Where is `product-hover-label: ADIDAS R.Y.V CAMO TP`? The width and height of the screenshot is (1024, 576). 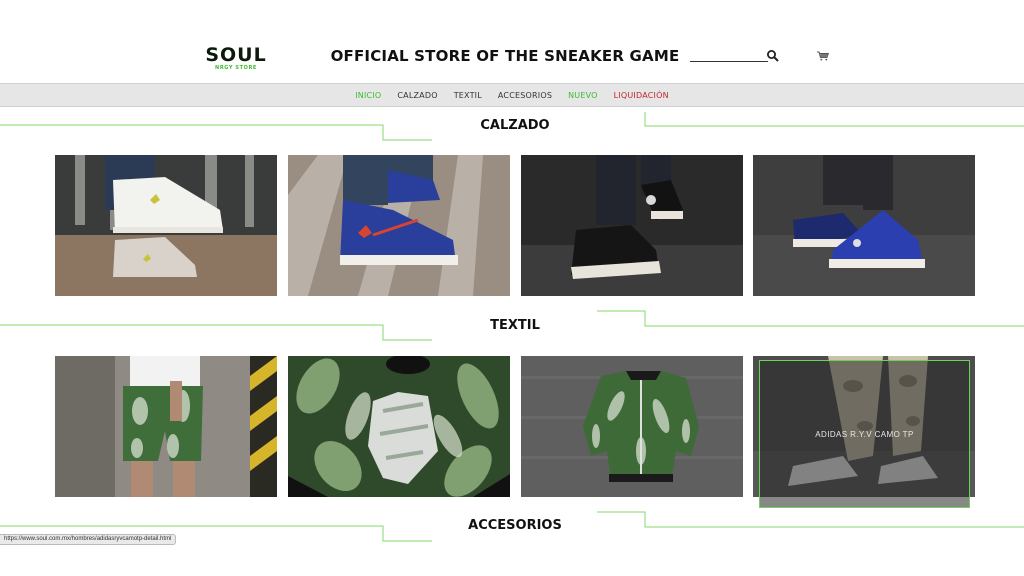 product-hover-label: ADIDAS R.Y.V CAMO TP is located at coordinates (864, 434).